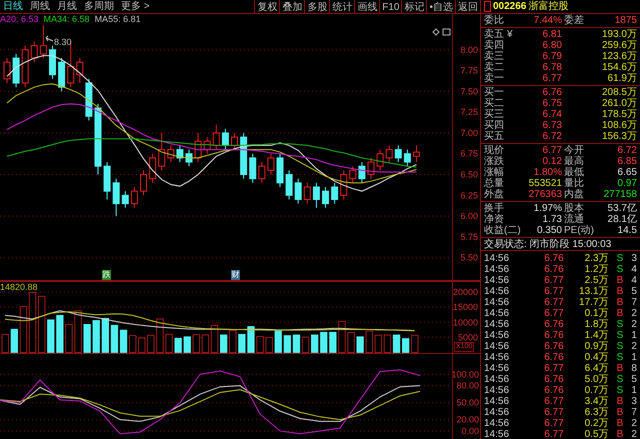 The image size is (640, 439). Describe the element at coordinates (494, 34) in the screenshot. I see `order-level-label: 卖五` at that location.